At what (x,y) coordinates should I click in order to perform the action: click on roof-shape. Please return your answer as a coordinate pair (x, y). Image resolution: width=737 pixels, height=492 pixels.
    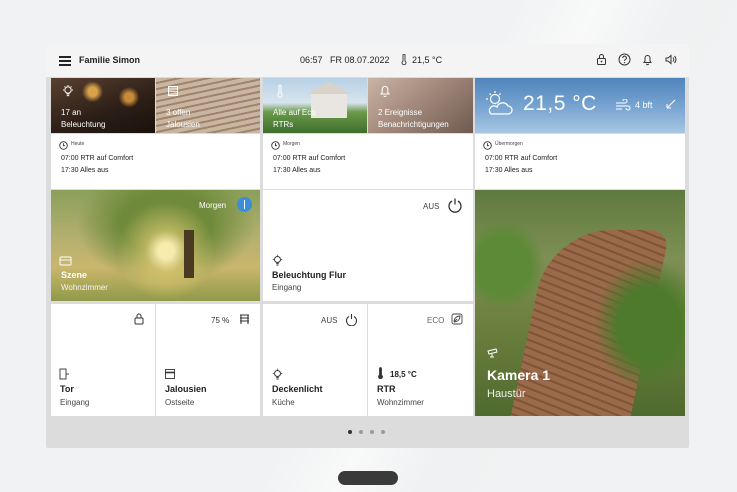
    Looking at the image, I should click on (329, 88).